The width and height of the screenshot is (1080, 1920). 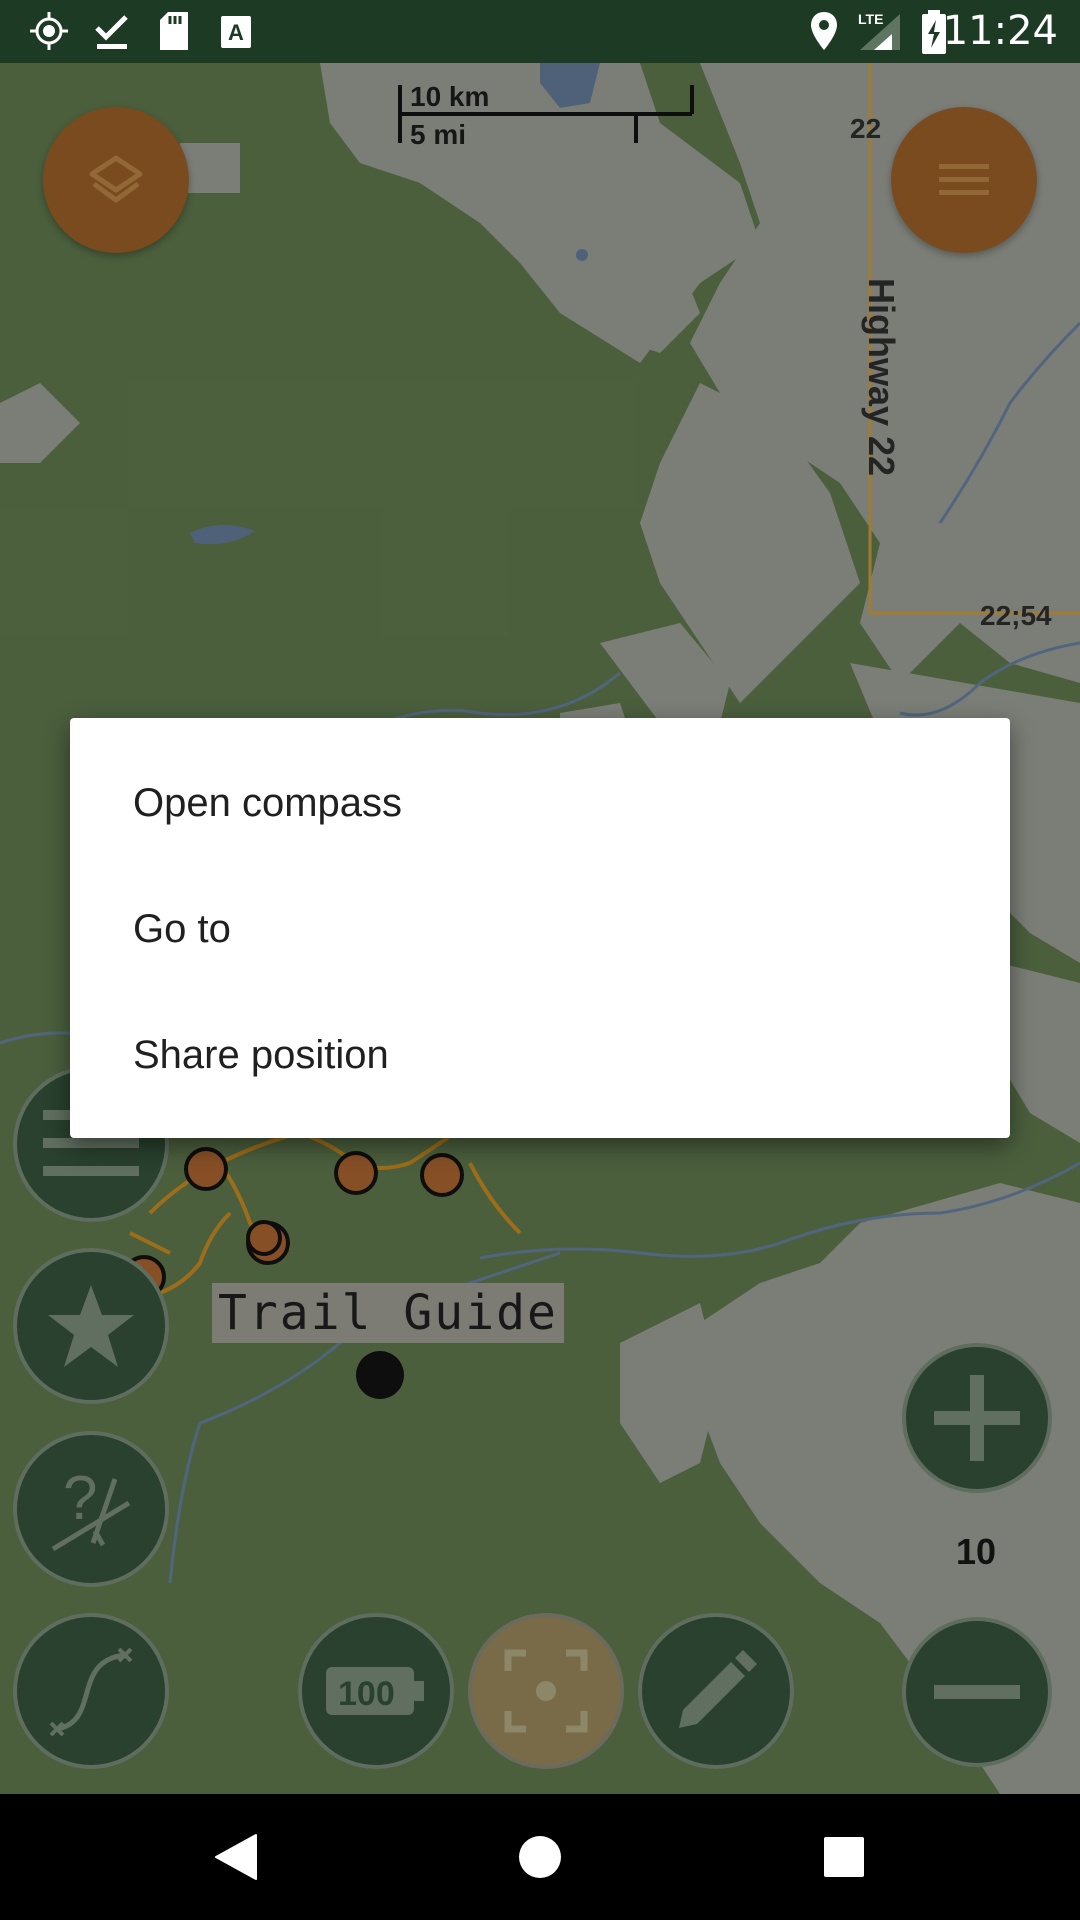 I want to click on back-triangle-icon, so click(x=236, y=1857).